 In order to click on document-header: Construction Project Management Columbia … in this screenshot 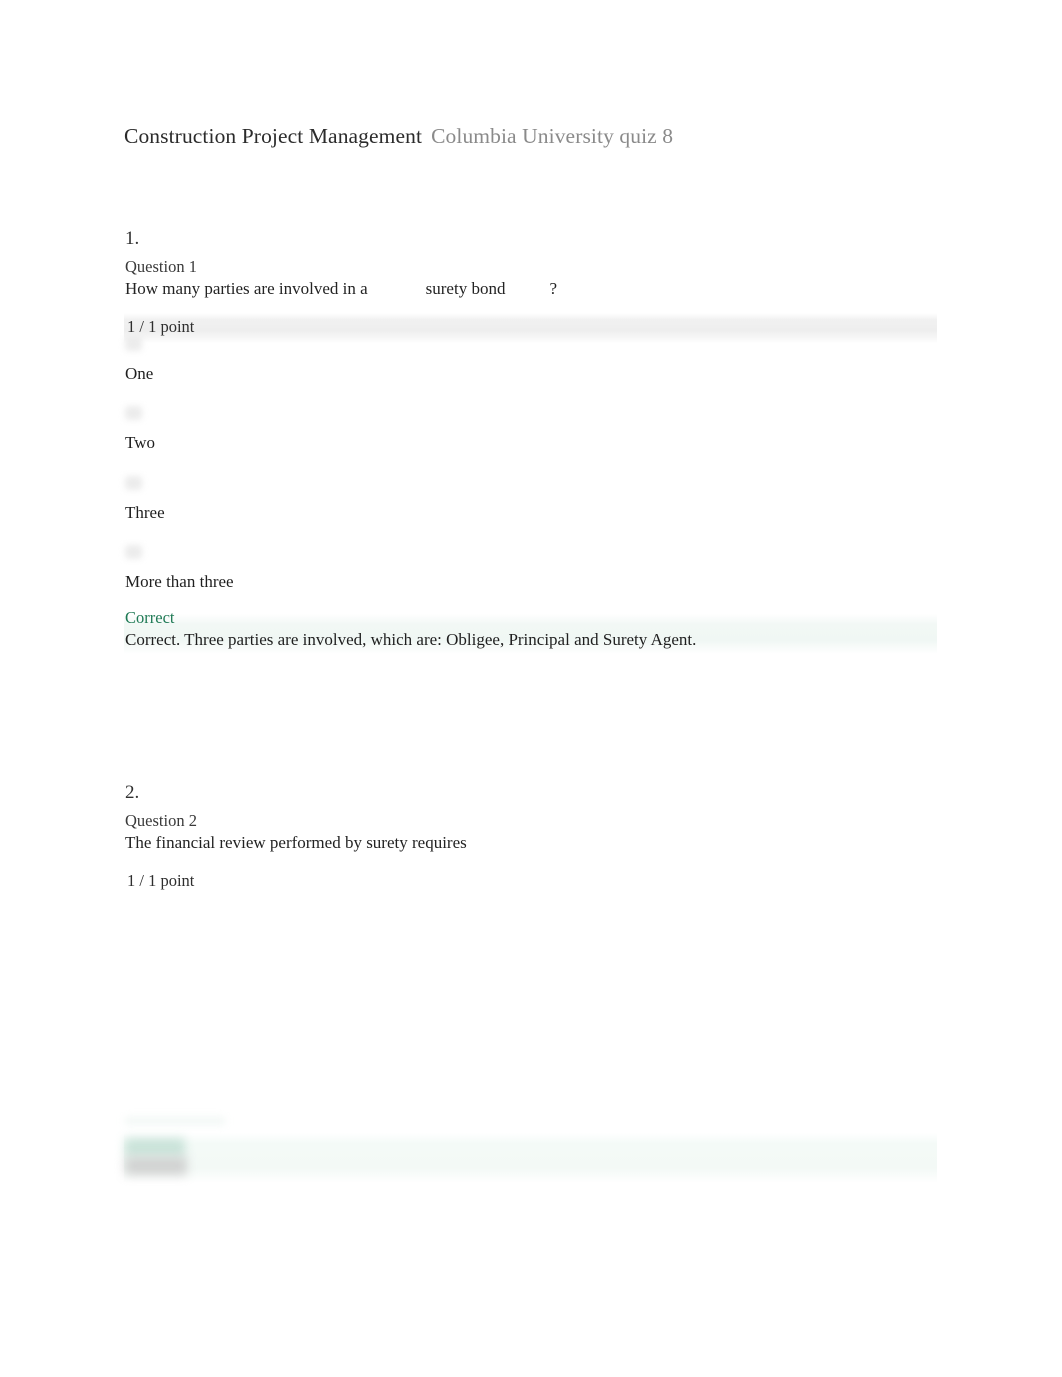, I will do `click(398, 136)`.